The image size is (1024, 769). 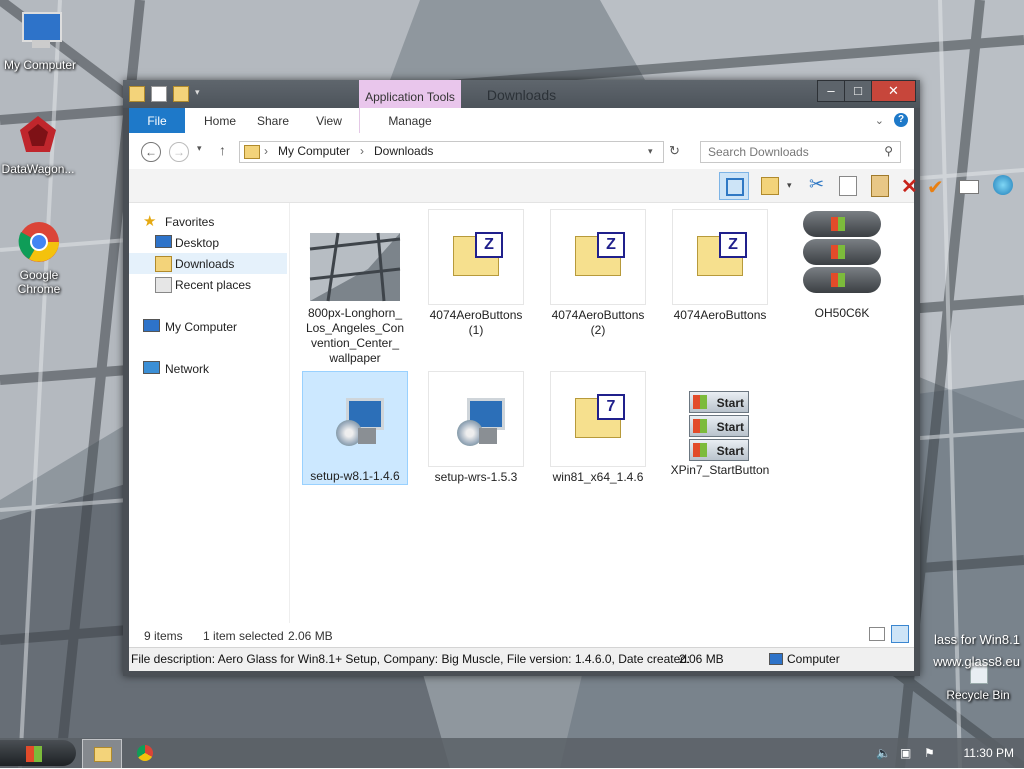 What do you see at coordinates (451, 152) in the screenshot?
I see `address-field: › My Computer › Downloads ▾` at bounding box center [451, 152].